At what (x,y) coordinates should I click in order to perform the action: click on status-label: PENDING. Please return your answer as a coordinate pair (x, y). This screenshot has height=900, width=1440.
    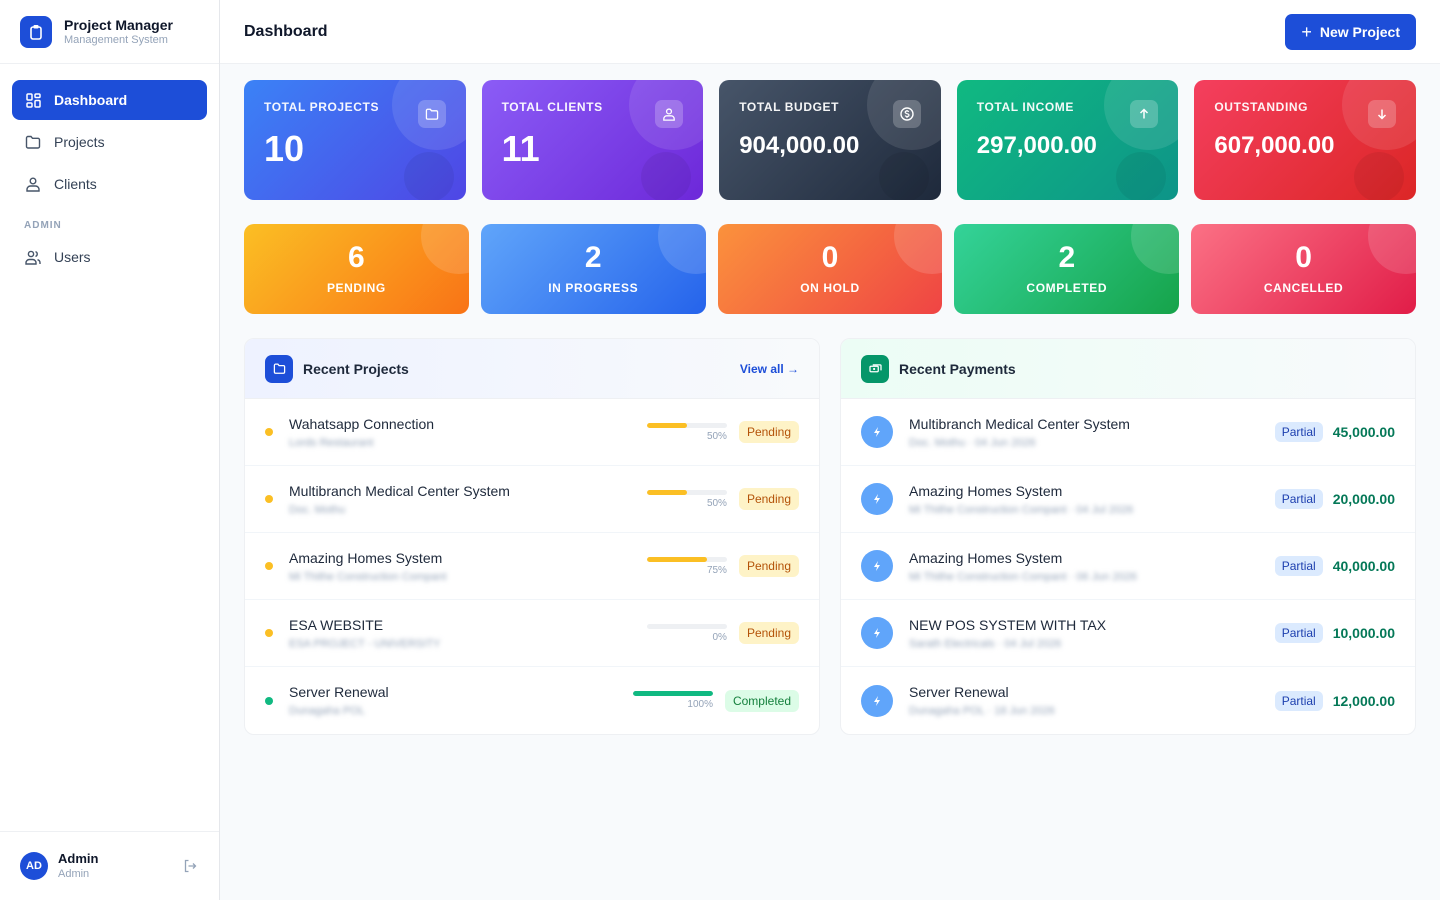
    Looking at the image, I should click on (356, 288).